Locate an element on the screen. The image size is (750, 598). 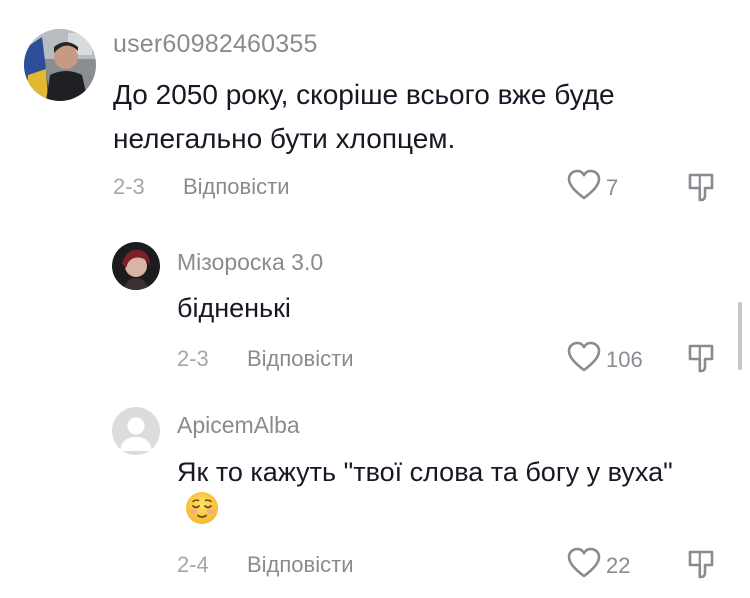
like-count: 106 is located at coordinates (624, 359).